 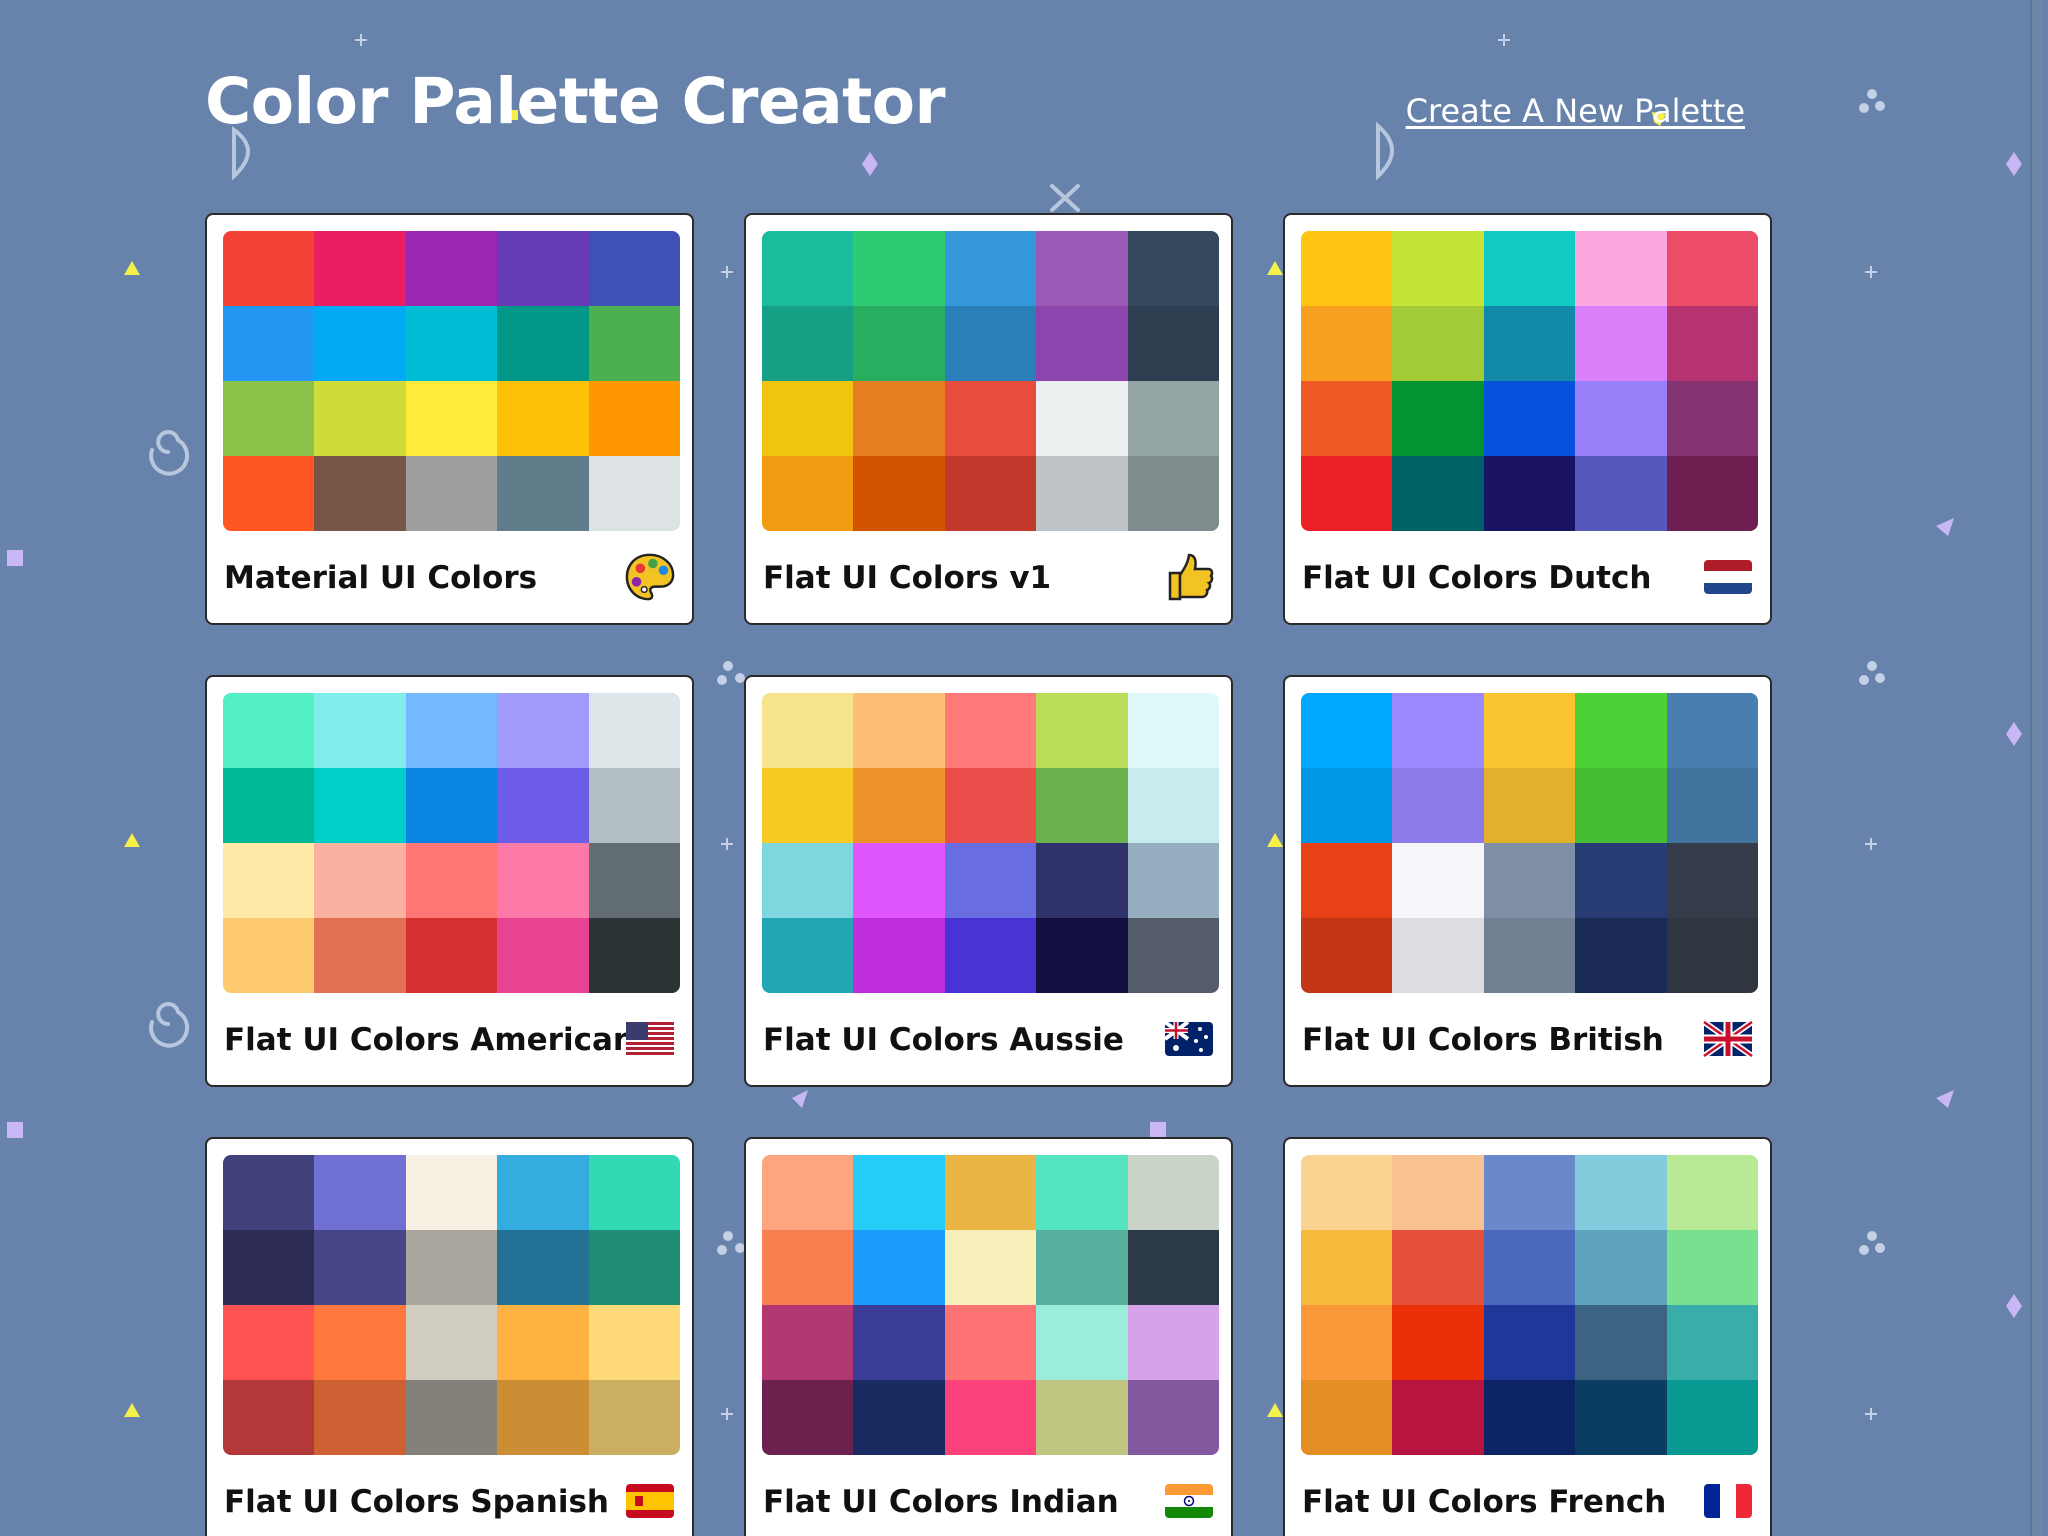 What do you see at coordinates (988, 1336) in the screenshot?
I see `palette-card: Flat UI Colors Indian` at bounding box center [988, 1336].